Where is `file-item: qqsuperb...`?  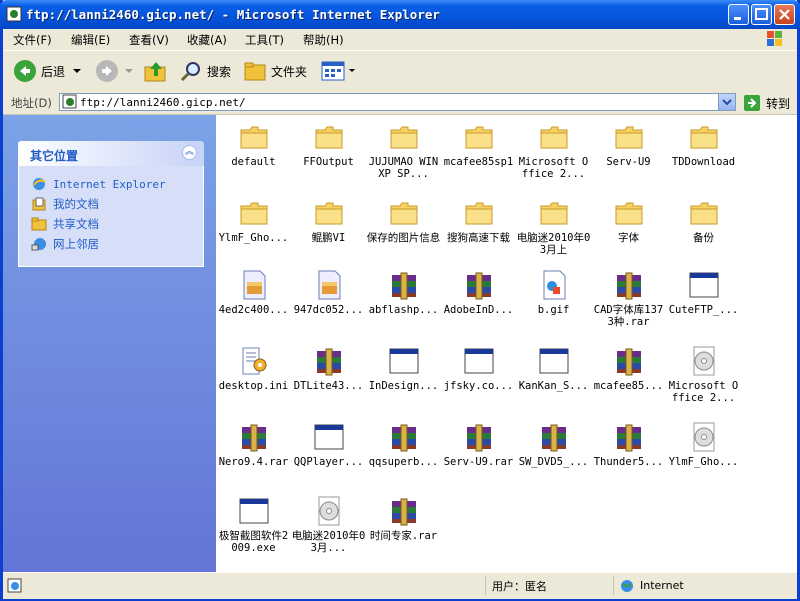
file-item: qqsuperb... is located at coordinates (403, 444).